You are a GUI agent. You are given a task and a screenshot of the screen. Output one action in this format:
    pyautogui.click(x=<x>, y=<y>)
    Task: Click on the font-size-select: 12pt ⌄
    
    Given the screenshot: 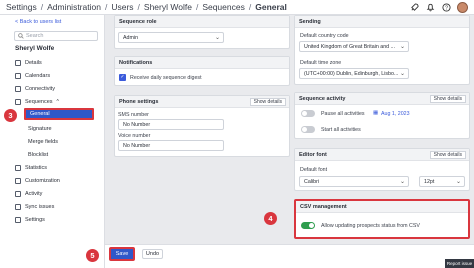 What is the action you would take?
    pyautogui.click(x=442, y=181)
    